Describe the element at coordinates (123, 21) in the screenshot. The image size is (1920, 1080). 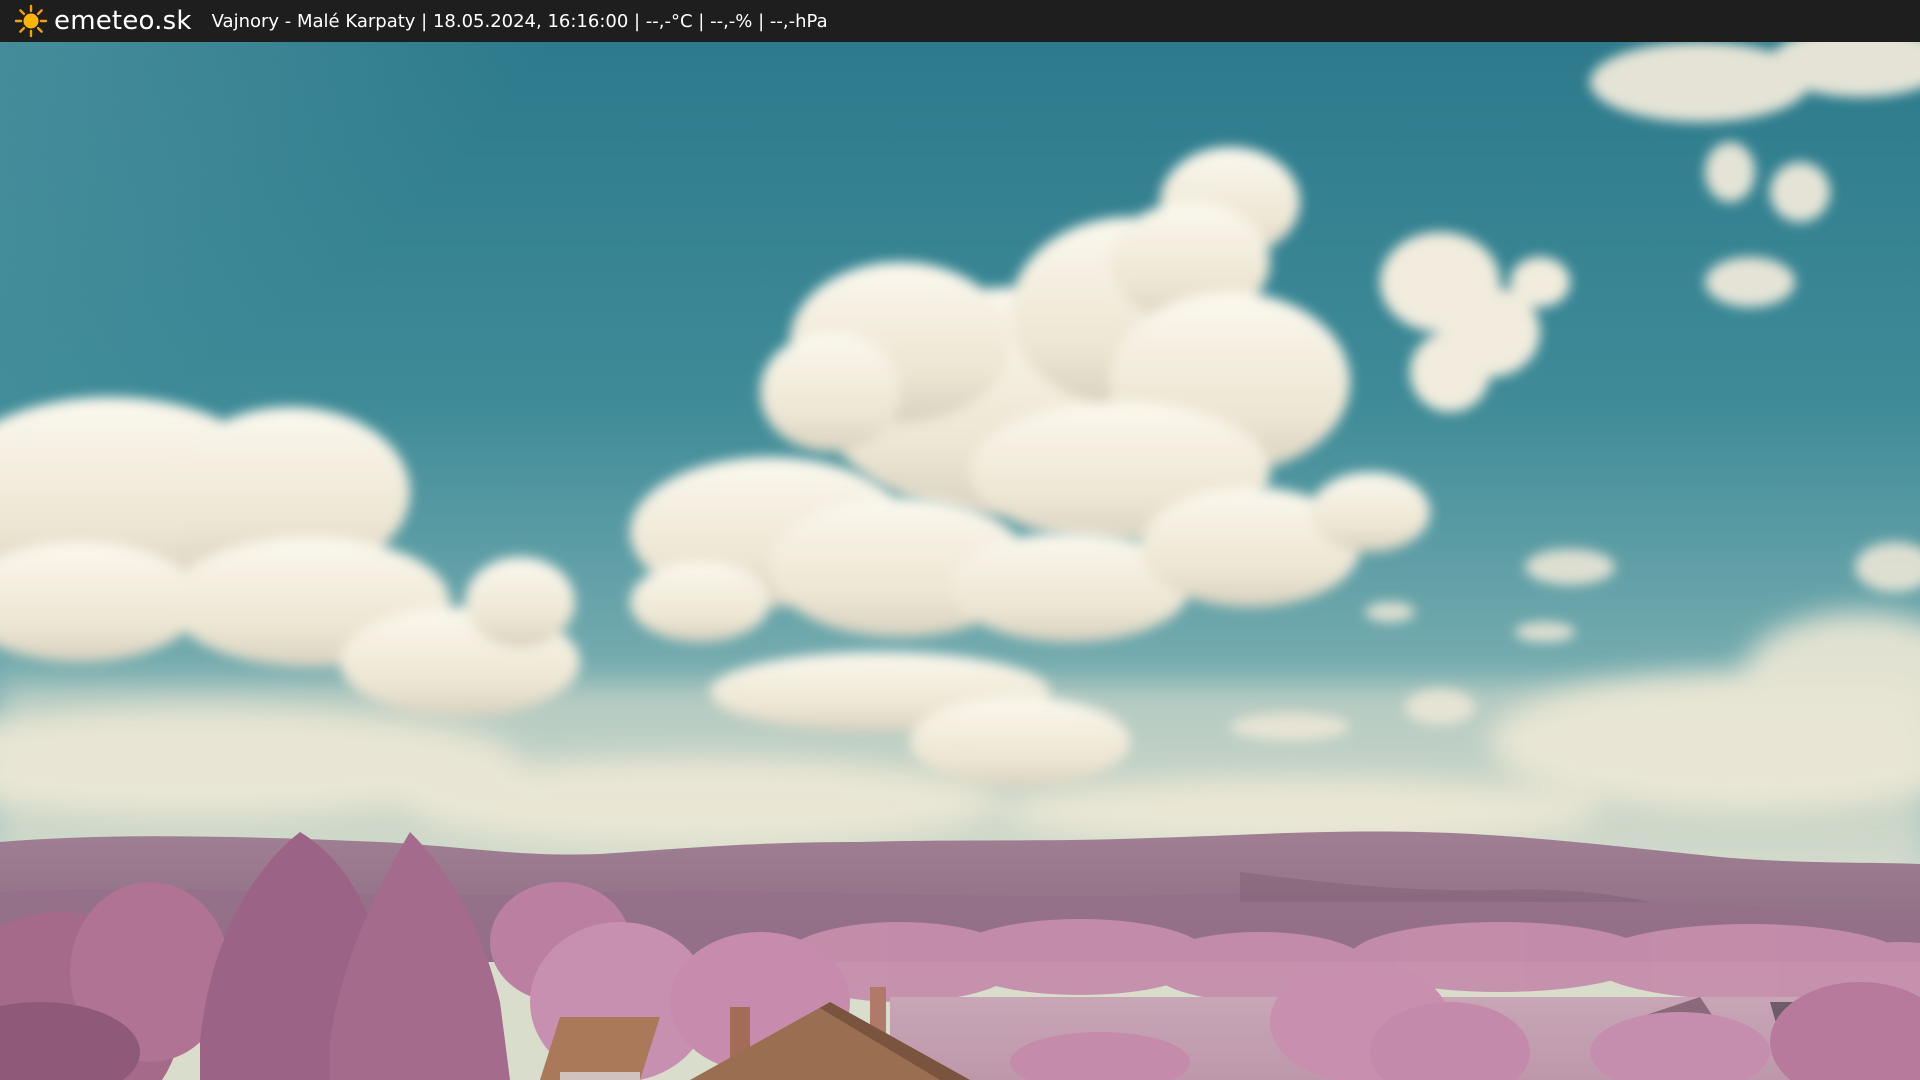
I see `site-brand: emeteo.sk` at that location.